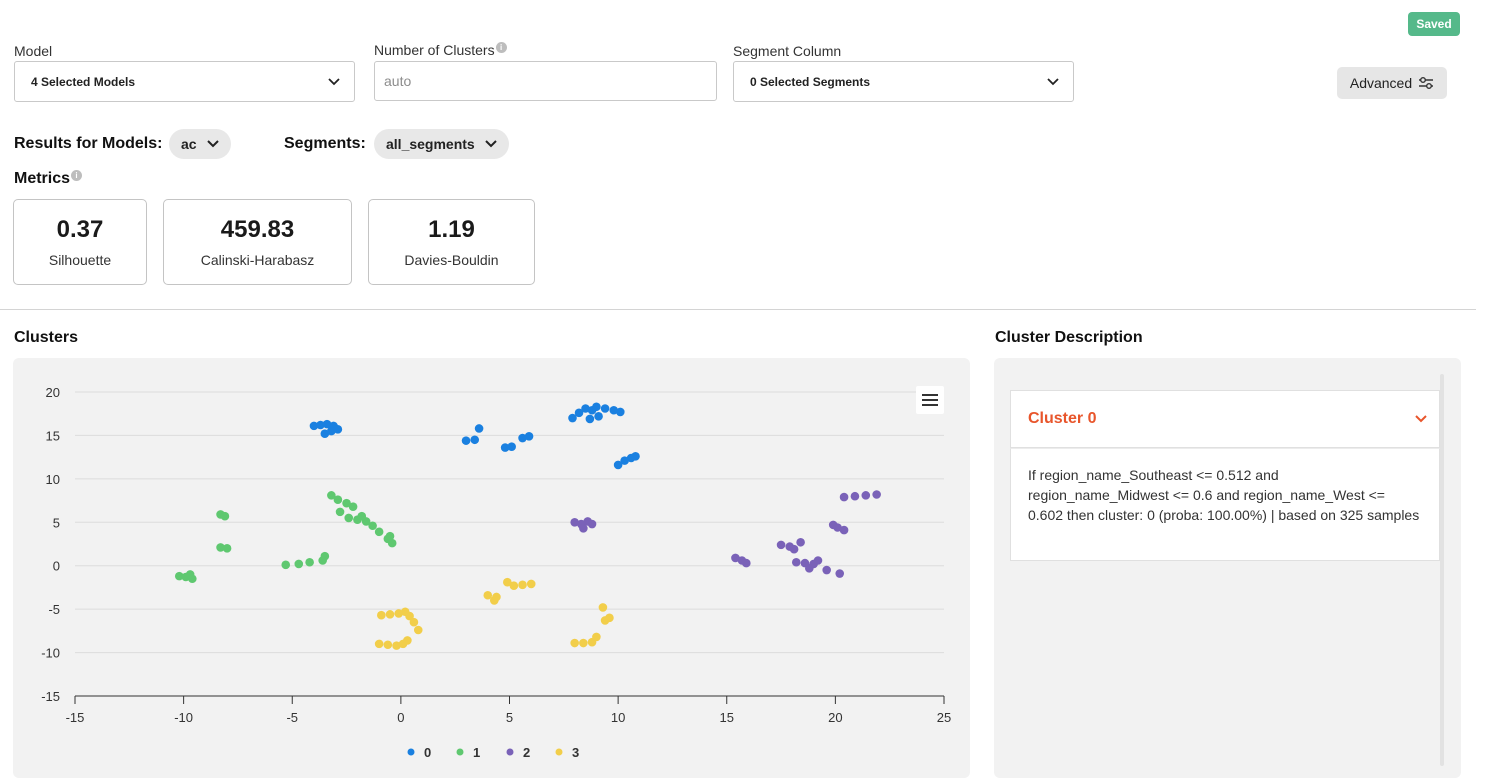 The height and width of the screenshot is (778, 1489). I want to click on cluster-description-title: Cluster Description, so click(1069, 337).